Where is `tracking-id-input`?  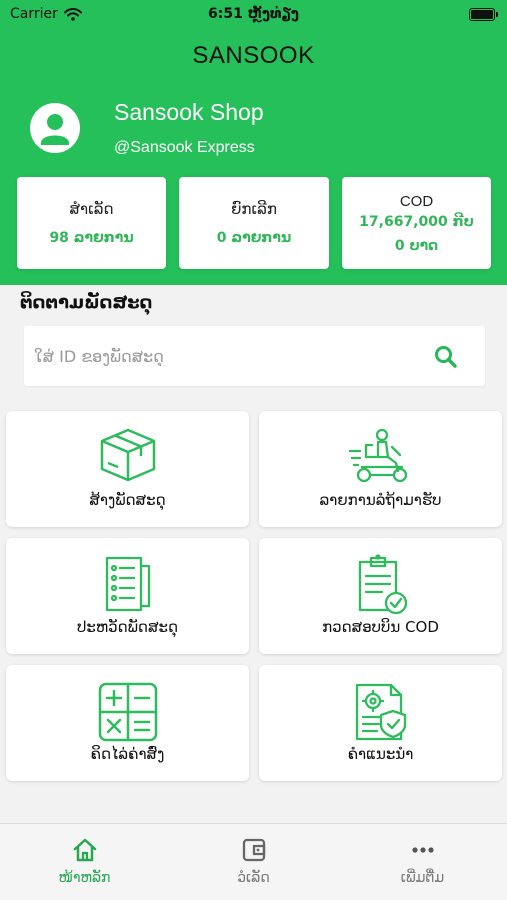 tracking-id-input is located at coordinates (224, 356).